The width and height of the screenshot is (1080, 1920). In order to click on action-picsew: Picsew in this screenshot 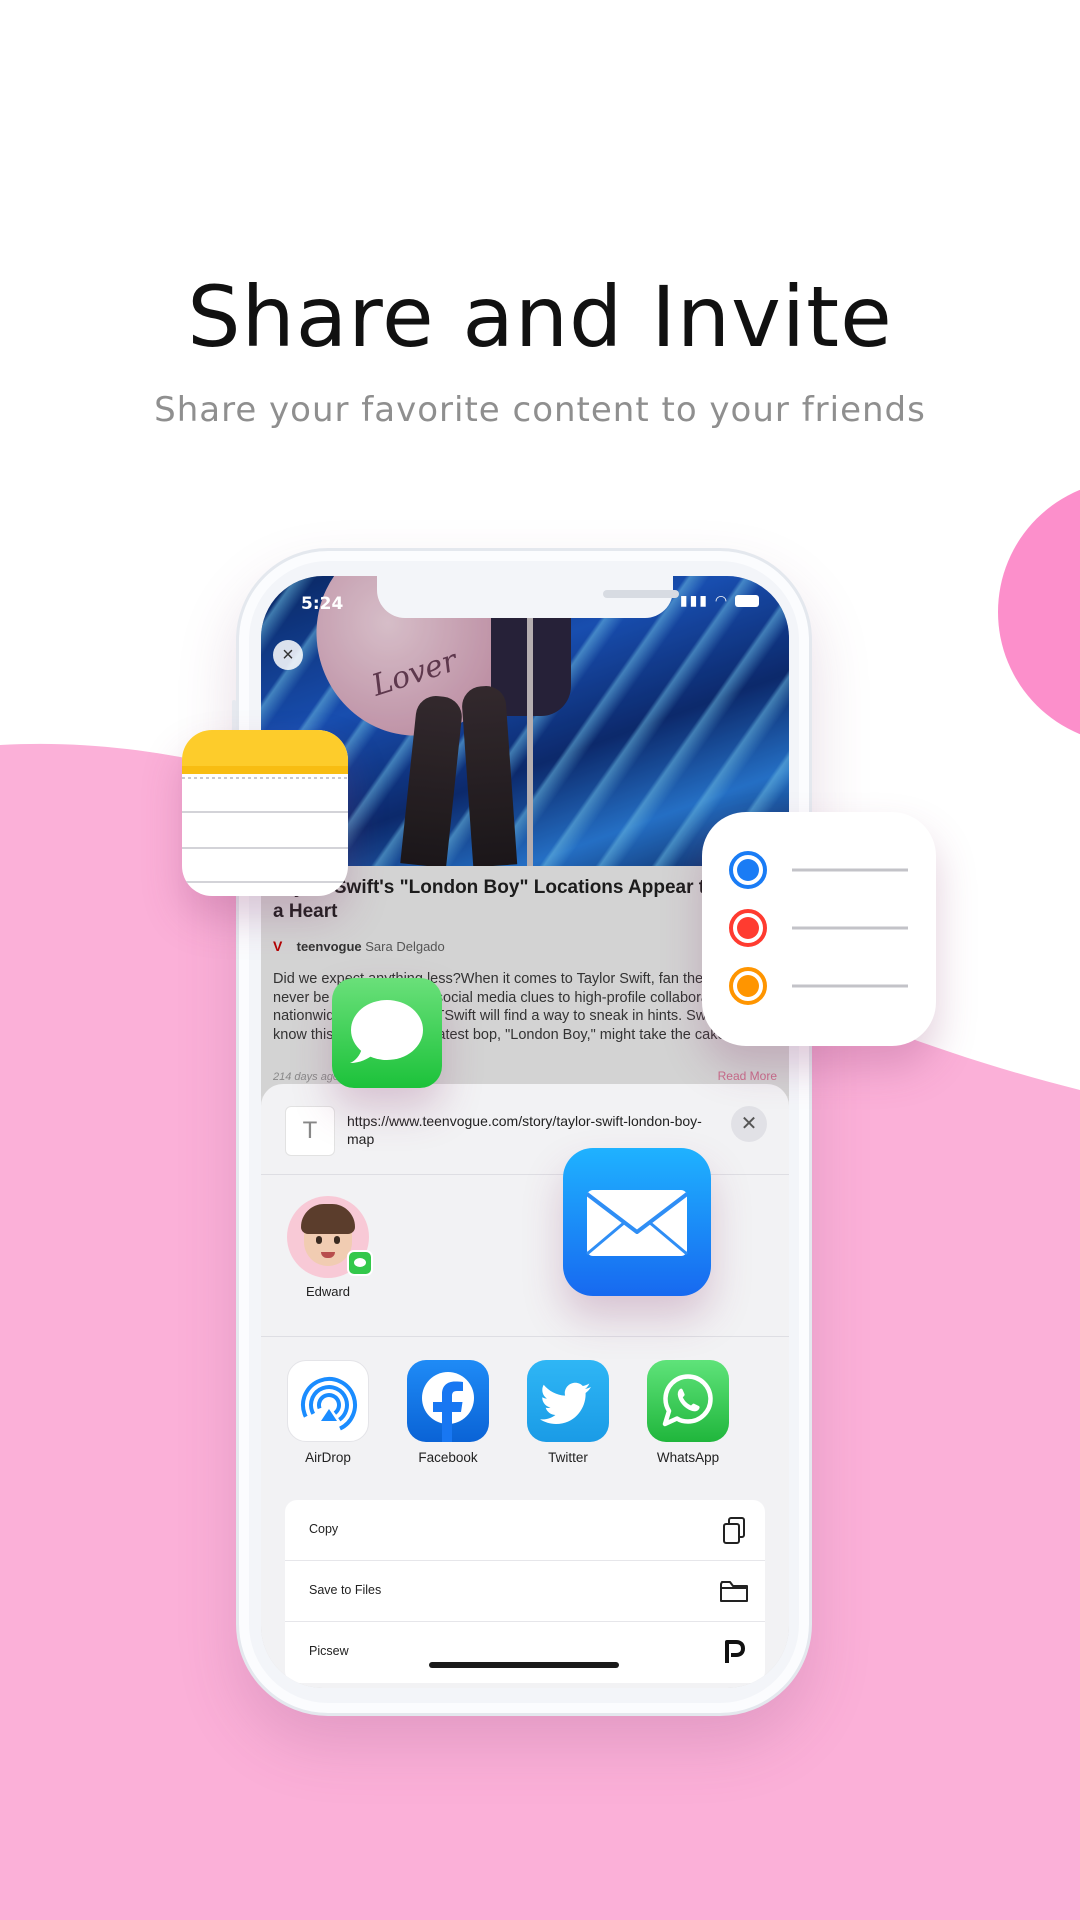, I will do `click(525, 1652)`.